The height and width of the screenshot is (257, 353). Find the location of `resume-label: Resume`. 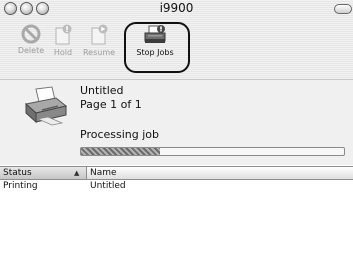

resume-label: Resume is located at coordinates (99, 52).